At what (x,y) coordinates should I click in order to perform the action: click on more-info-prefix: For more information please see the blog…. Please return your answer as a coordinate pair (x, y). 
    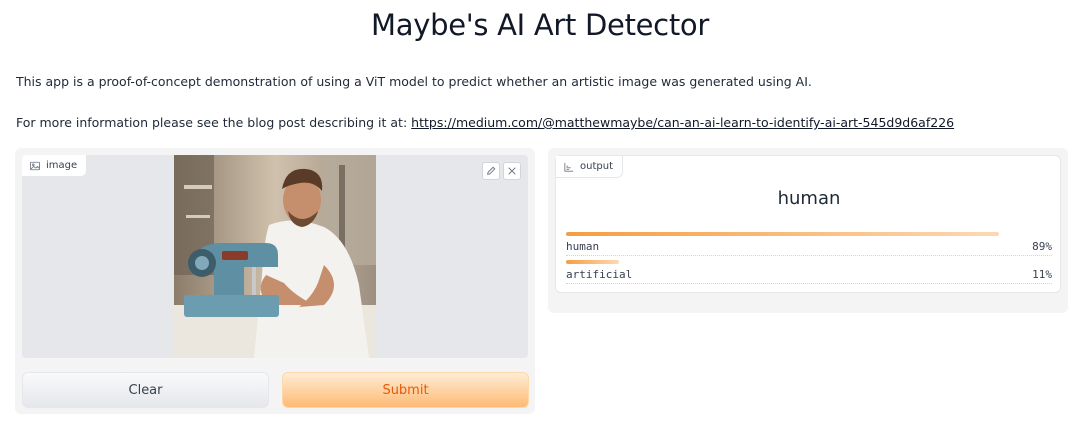
    Looking at the image, I should click on (214, 122).